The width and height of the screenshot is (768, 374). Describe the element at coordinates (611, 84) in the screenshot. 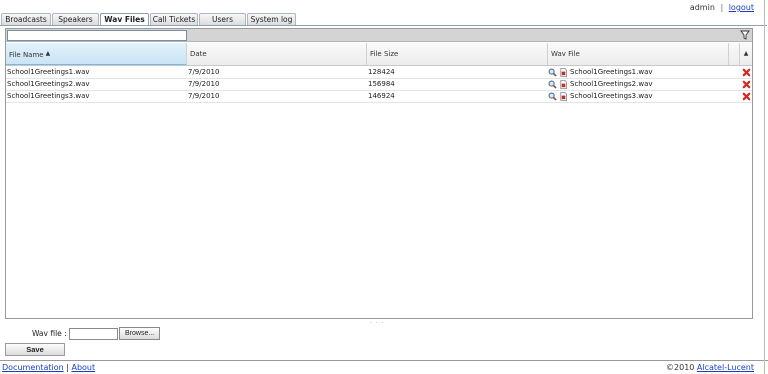

I see `wav-file-link: School1Greetings2.wav` at that location.